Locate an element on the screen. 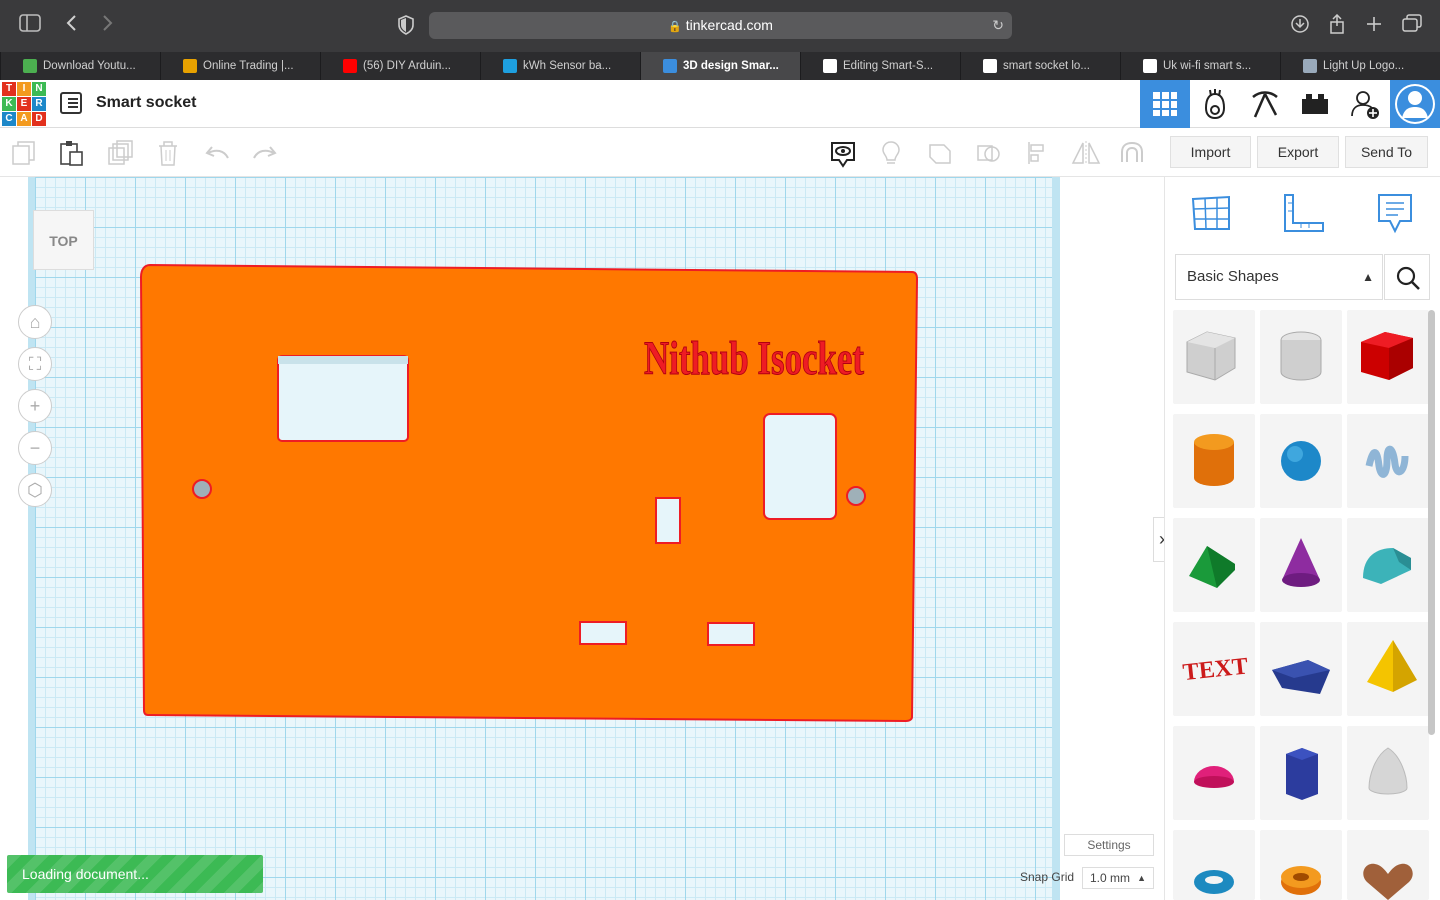 This screenshot has width=1440, height=900. shape-cylinder-hole is located at coordinates (1301, 357).